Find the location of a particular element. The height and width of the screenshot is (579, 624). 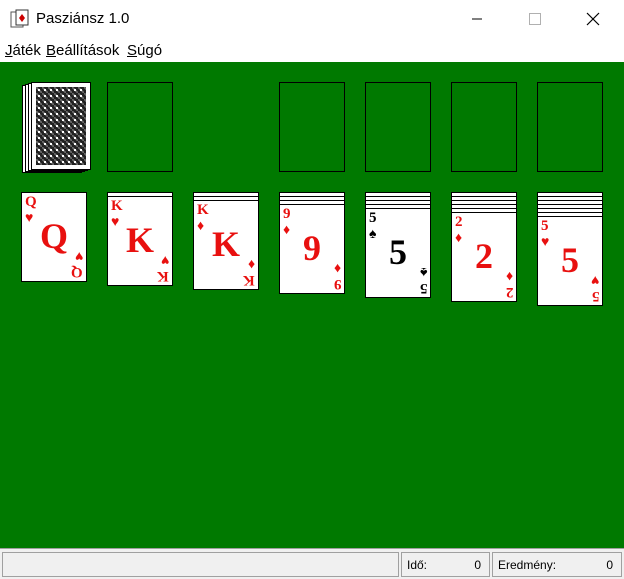

stock-top-card is located at coordinates (61, 126).